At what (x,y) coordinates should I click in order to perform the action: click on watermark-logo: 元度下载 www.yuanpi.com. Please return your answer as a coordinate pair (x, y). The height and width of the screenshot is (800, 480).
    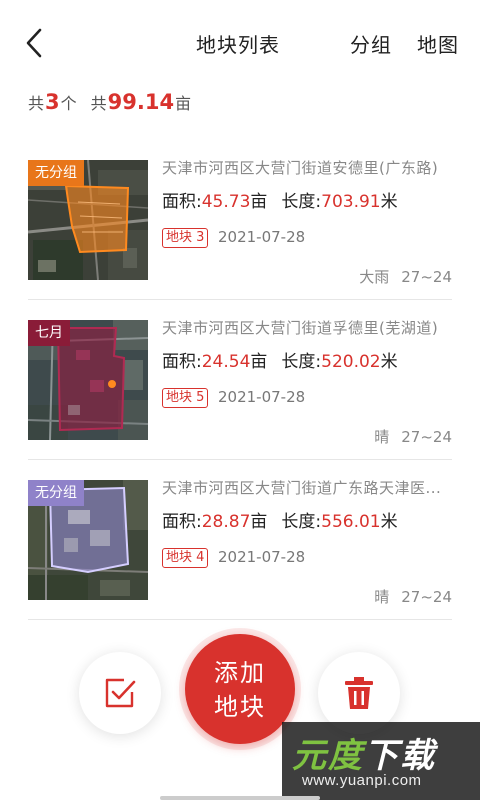
    Looking at the image, I should click on (381, 761).